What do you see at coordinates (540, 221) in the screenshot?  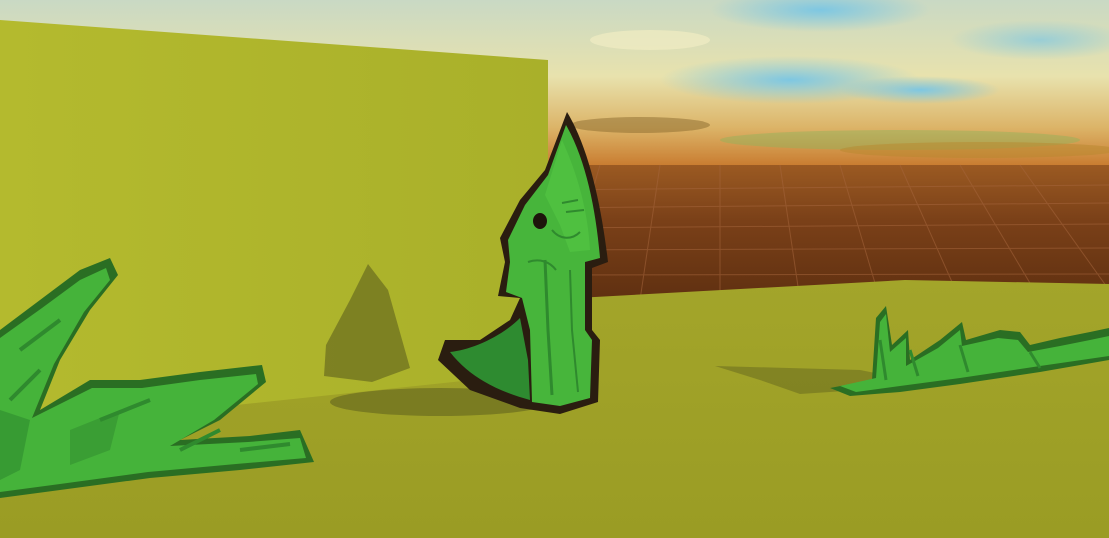 I see `character-eye` at bounding box center [540, 221].